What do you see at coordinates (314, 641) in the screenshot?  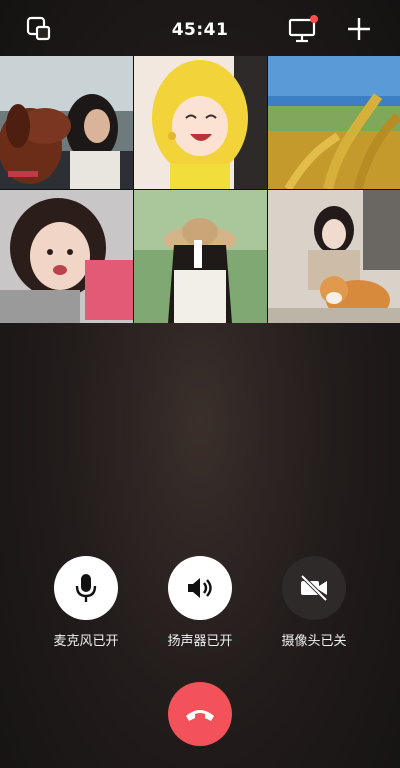 I see `camera-label: 摄像头已关` at bounding box center [314, 641].